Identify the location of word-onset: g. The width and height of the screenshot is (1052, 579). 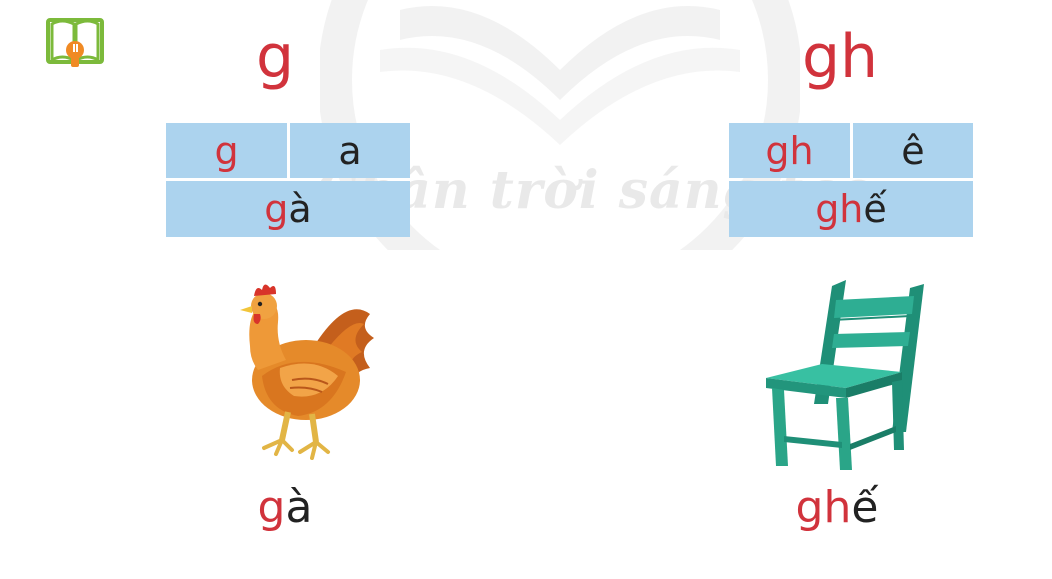
(271, 507).